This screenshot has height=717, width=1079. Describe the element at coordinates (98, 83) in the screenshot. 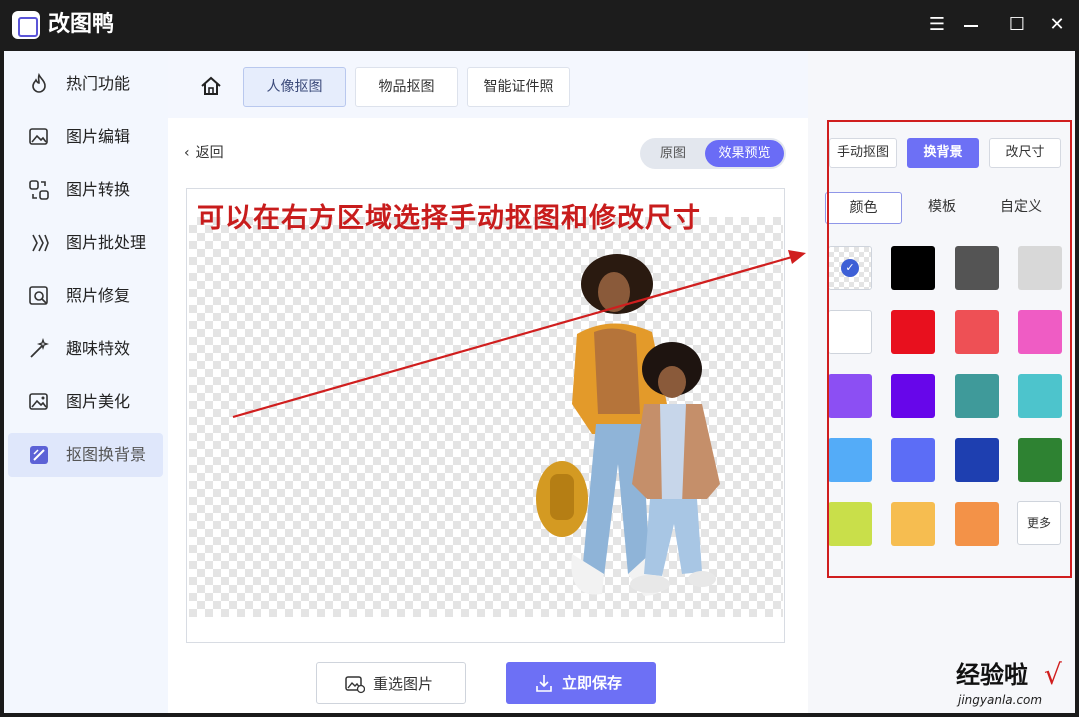

I see `sidebar-item-label: 热门功能` at that location.